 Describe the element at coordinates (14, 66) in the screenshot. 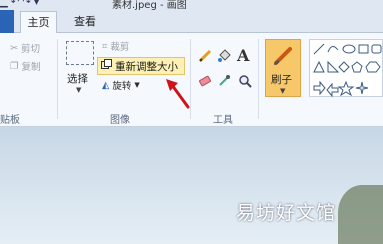

I see `copy-icon: ❐` at that location.